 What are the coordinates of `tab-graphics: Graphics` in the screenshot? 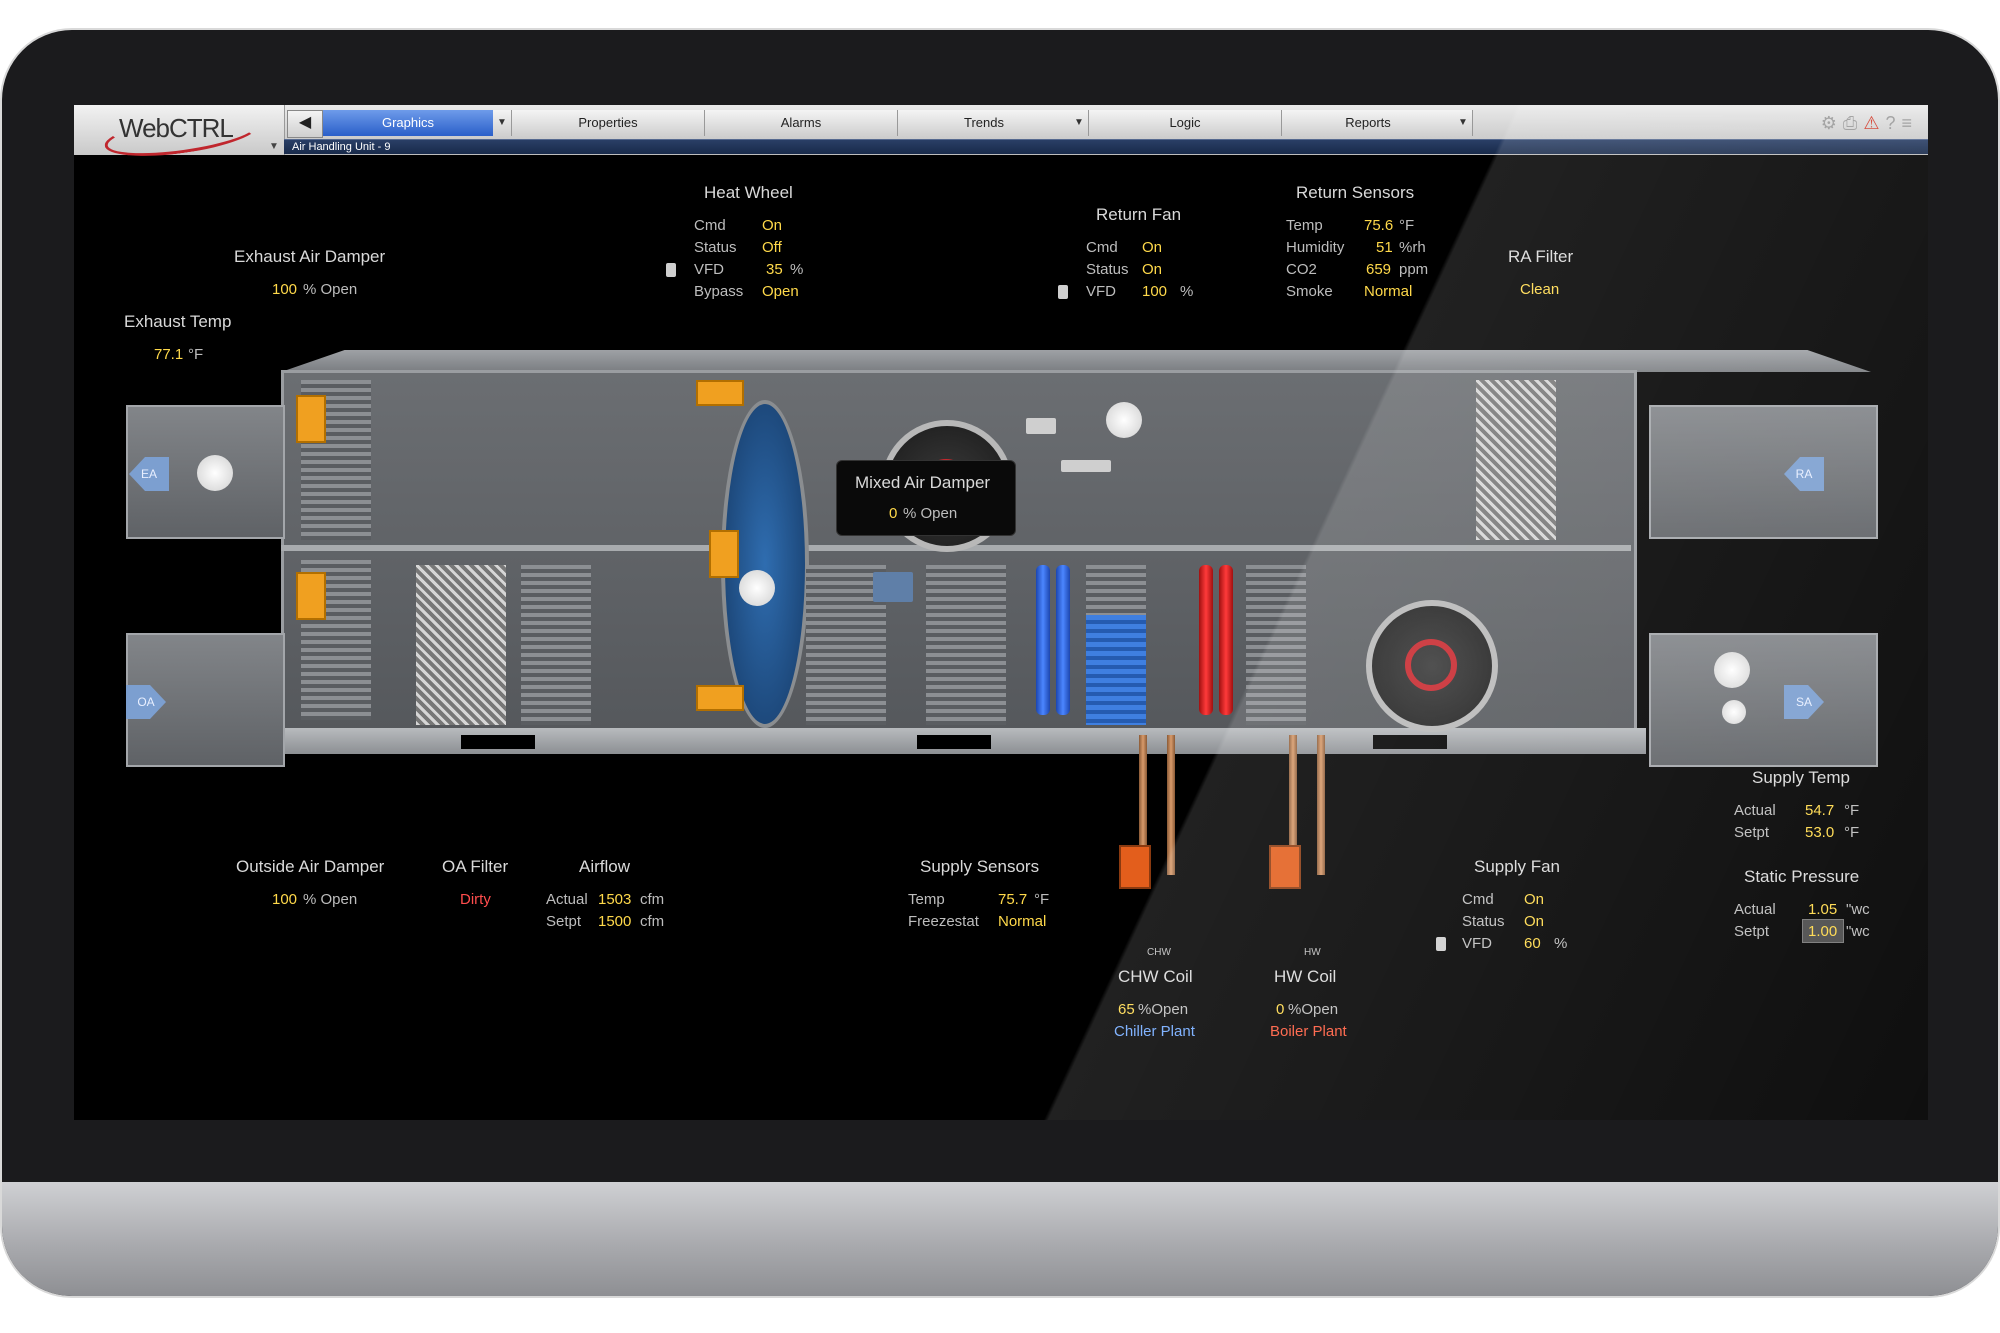 It's located at (408, 123).